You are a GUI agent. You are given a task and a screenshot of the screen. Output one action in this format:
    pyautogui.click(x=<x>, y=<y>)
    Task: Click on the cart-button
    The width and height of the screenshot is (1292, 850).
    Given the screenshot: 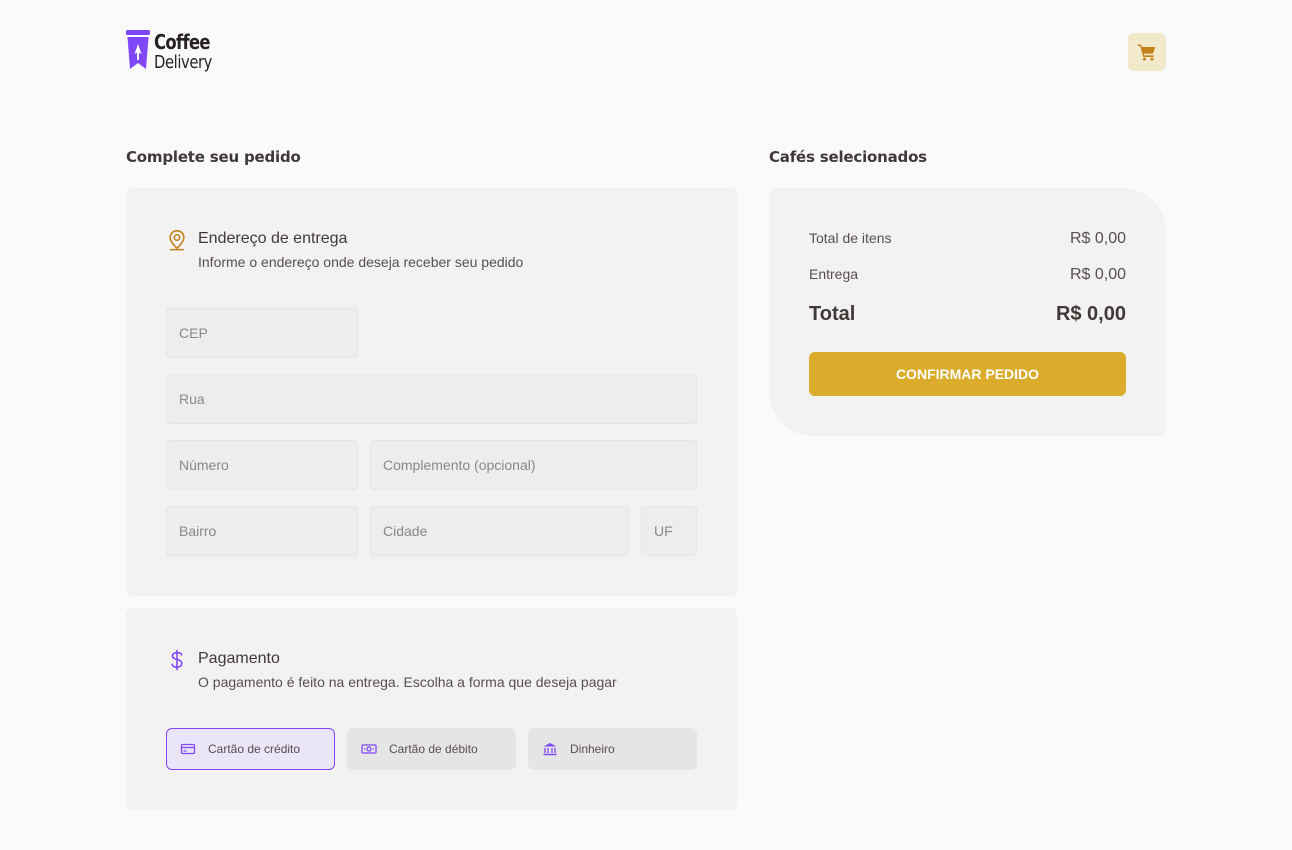 What is the action you would take?
    pyautogui.click(x=1147, y=52)
    